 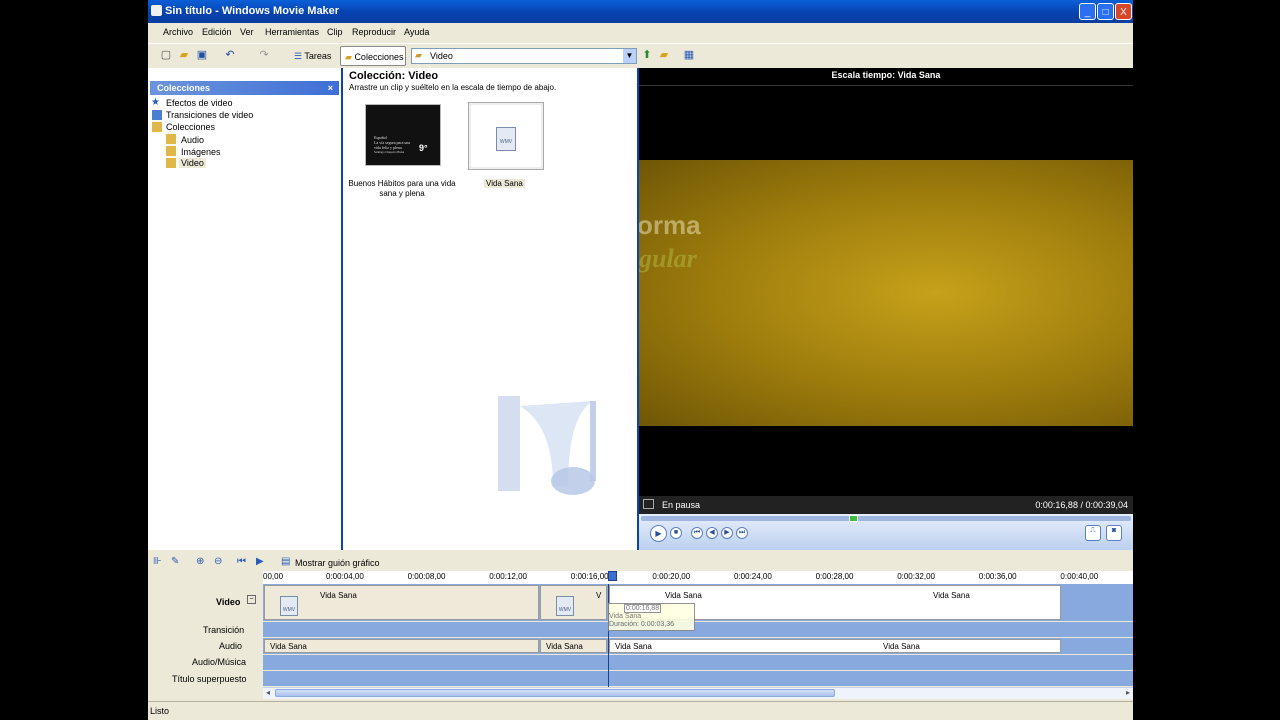 I want to click on collections-folder-icon: ▰, so click(x=348, y=57).